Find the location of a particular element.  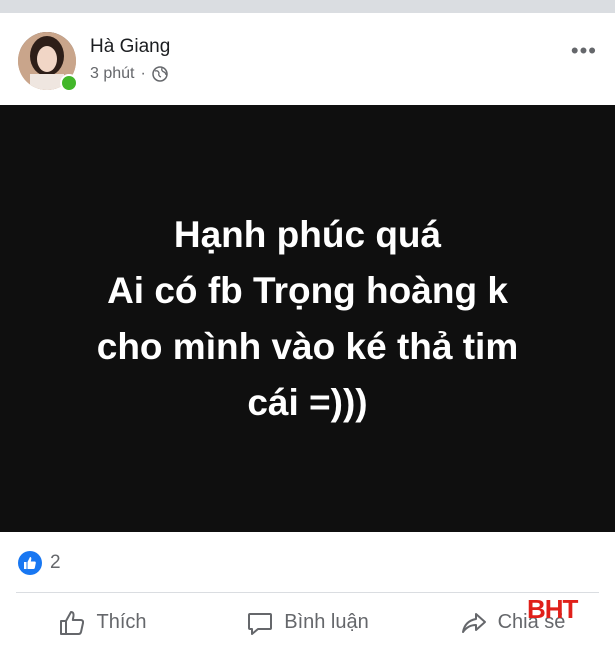

post-text-line: cho mình vào ké thả tim is located at coordinates (307, 346).